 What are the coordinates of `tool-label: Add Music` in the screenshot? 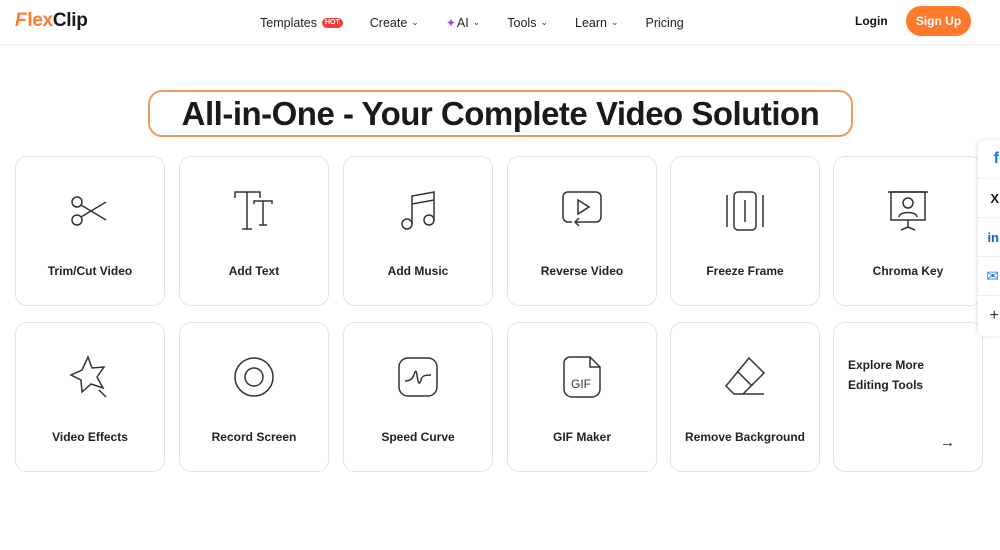 It's located at (418, 271).